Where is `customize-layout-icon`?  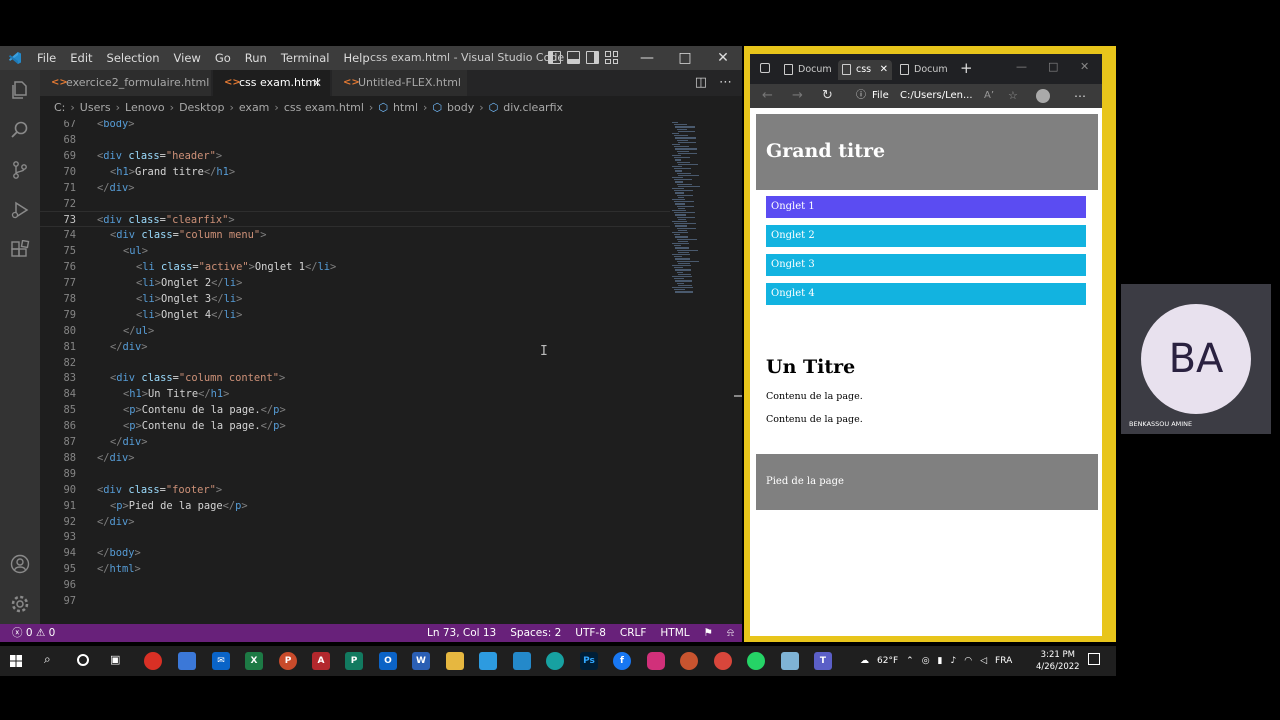
customize-layout-icon is located at coordinates (611, 57).